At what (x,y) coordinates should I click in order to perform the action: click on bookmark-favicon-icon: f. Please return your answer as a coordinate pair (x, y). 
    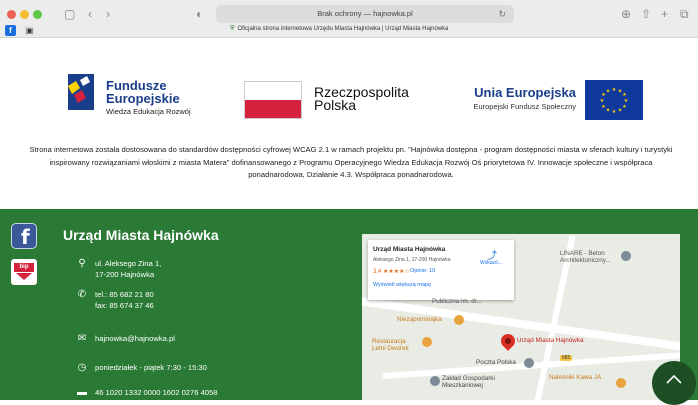
    Looking at the image, I should click on (10, 30).